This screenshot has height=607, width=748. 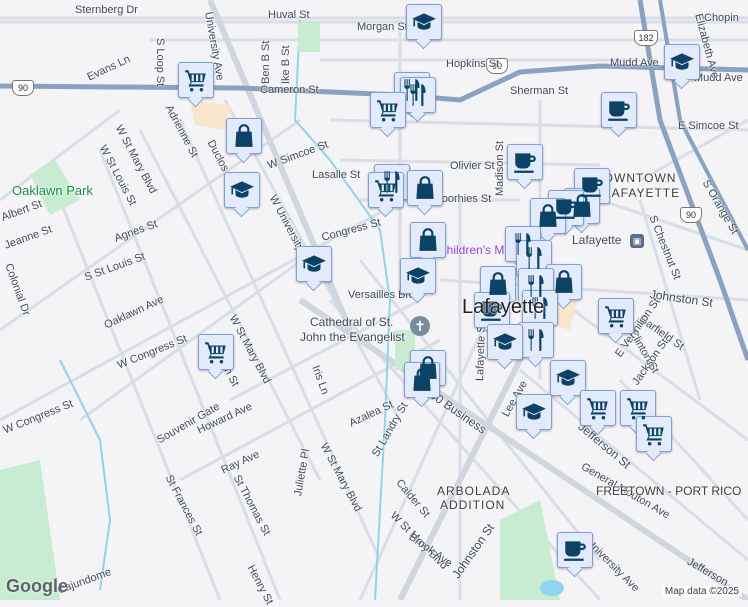 I want to click on street-label: Ben B St, so click(x=266, y=62).